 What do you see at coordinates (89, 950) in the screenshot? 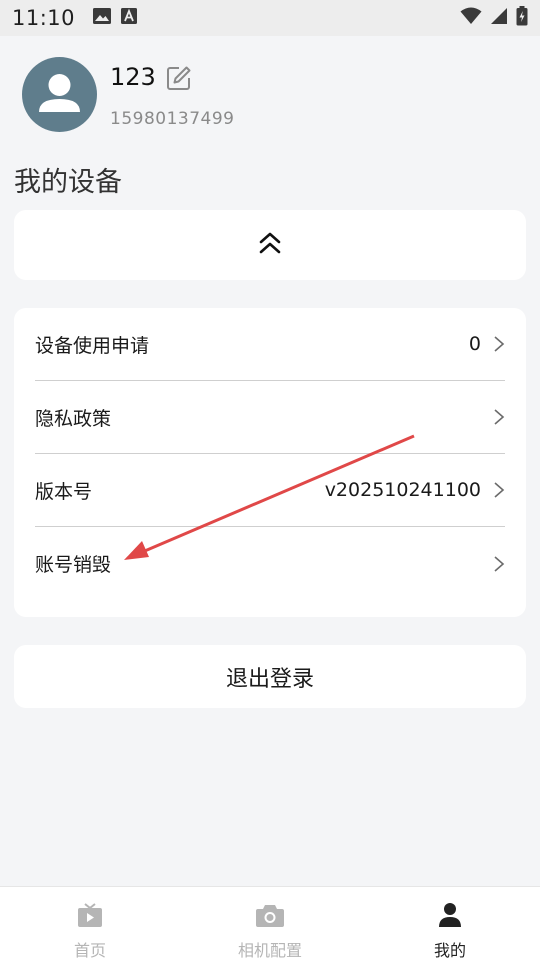
I see `tab-label: 首页` at bounding box center [89, 950].